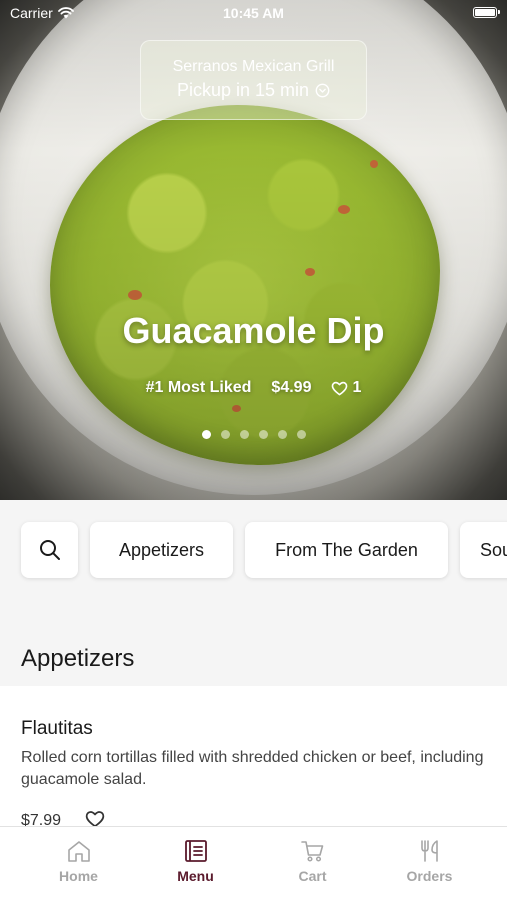  I want to click on tab-home: Home, so click(78, 864).